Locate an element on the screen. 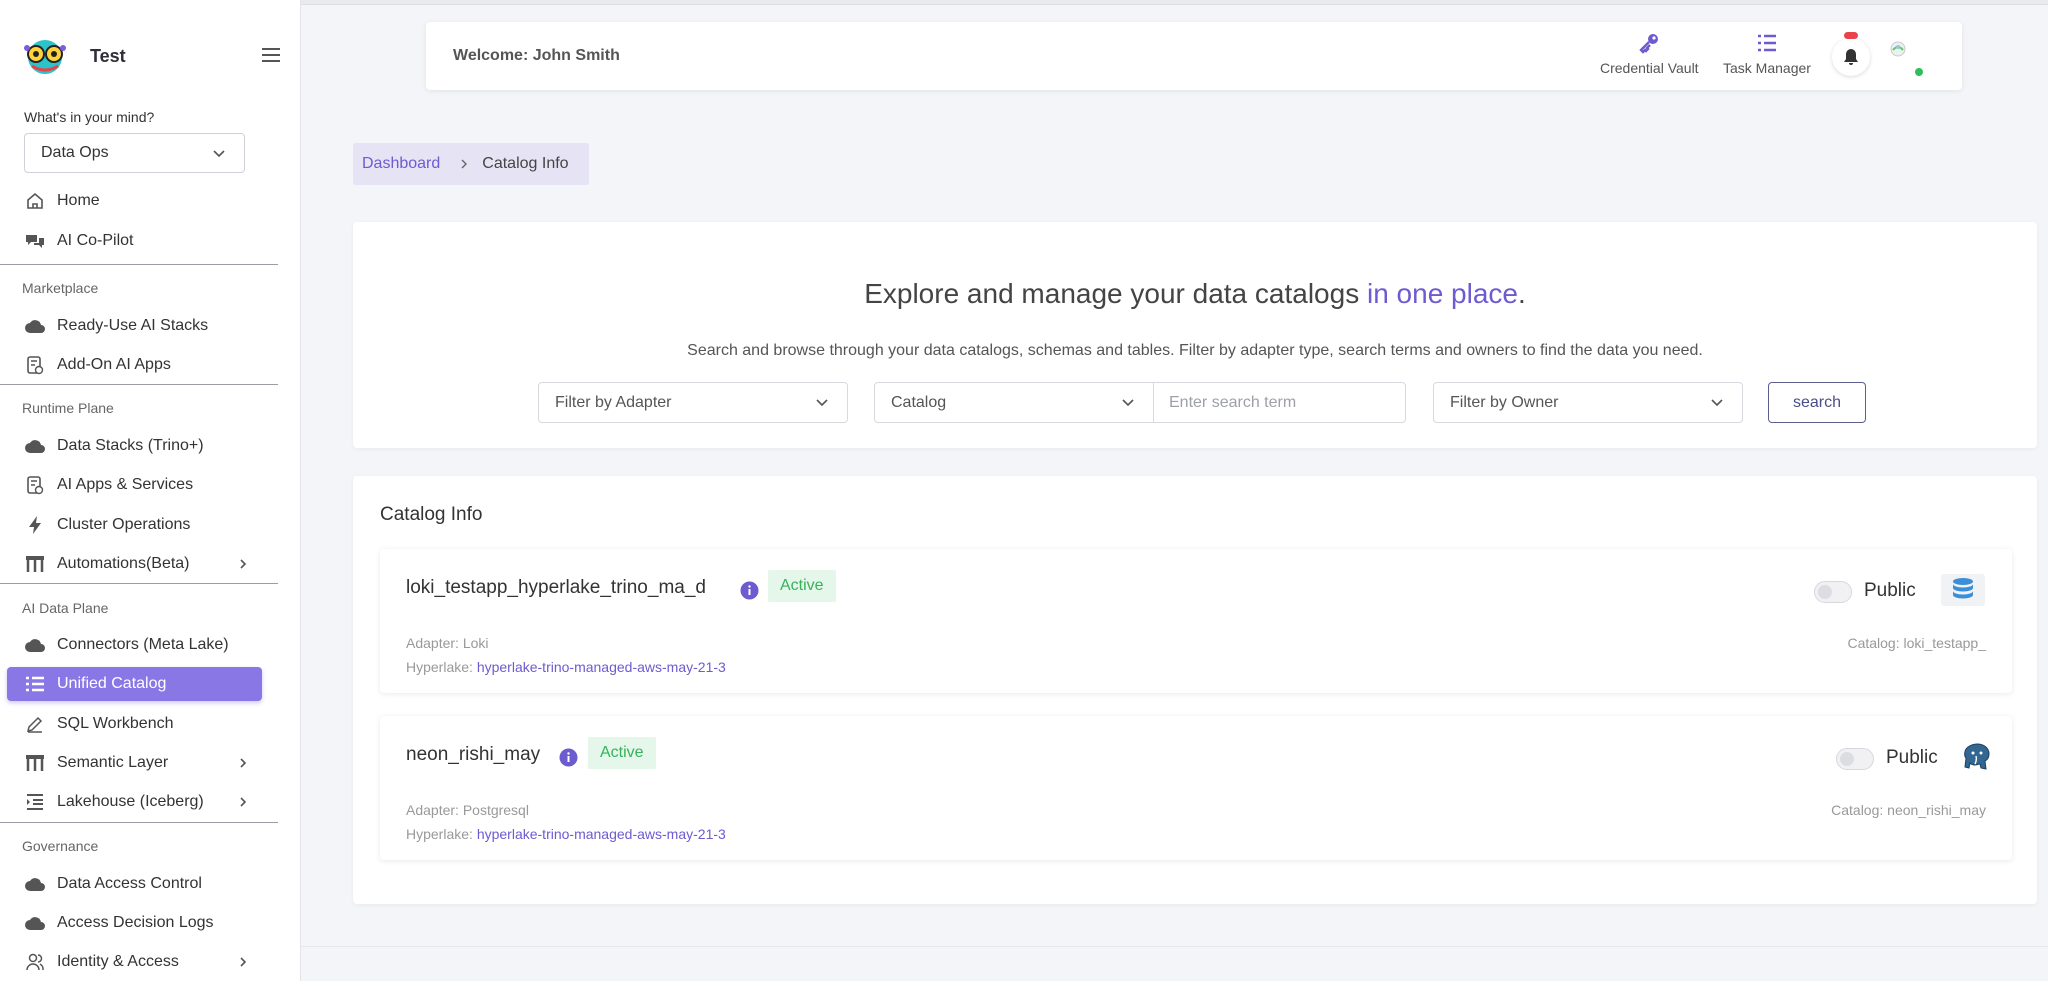 The image size is (2048, 981). breadcrumb-dashboard-link: Dashboard is located at coordinates (401, 164).